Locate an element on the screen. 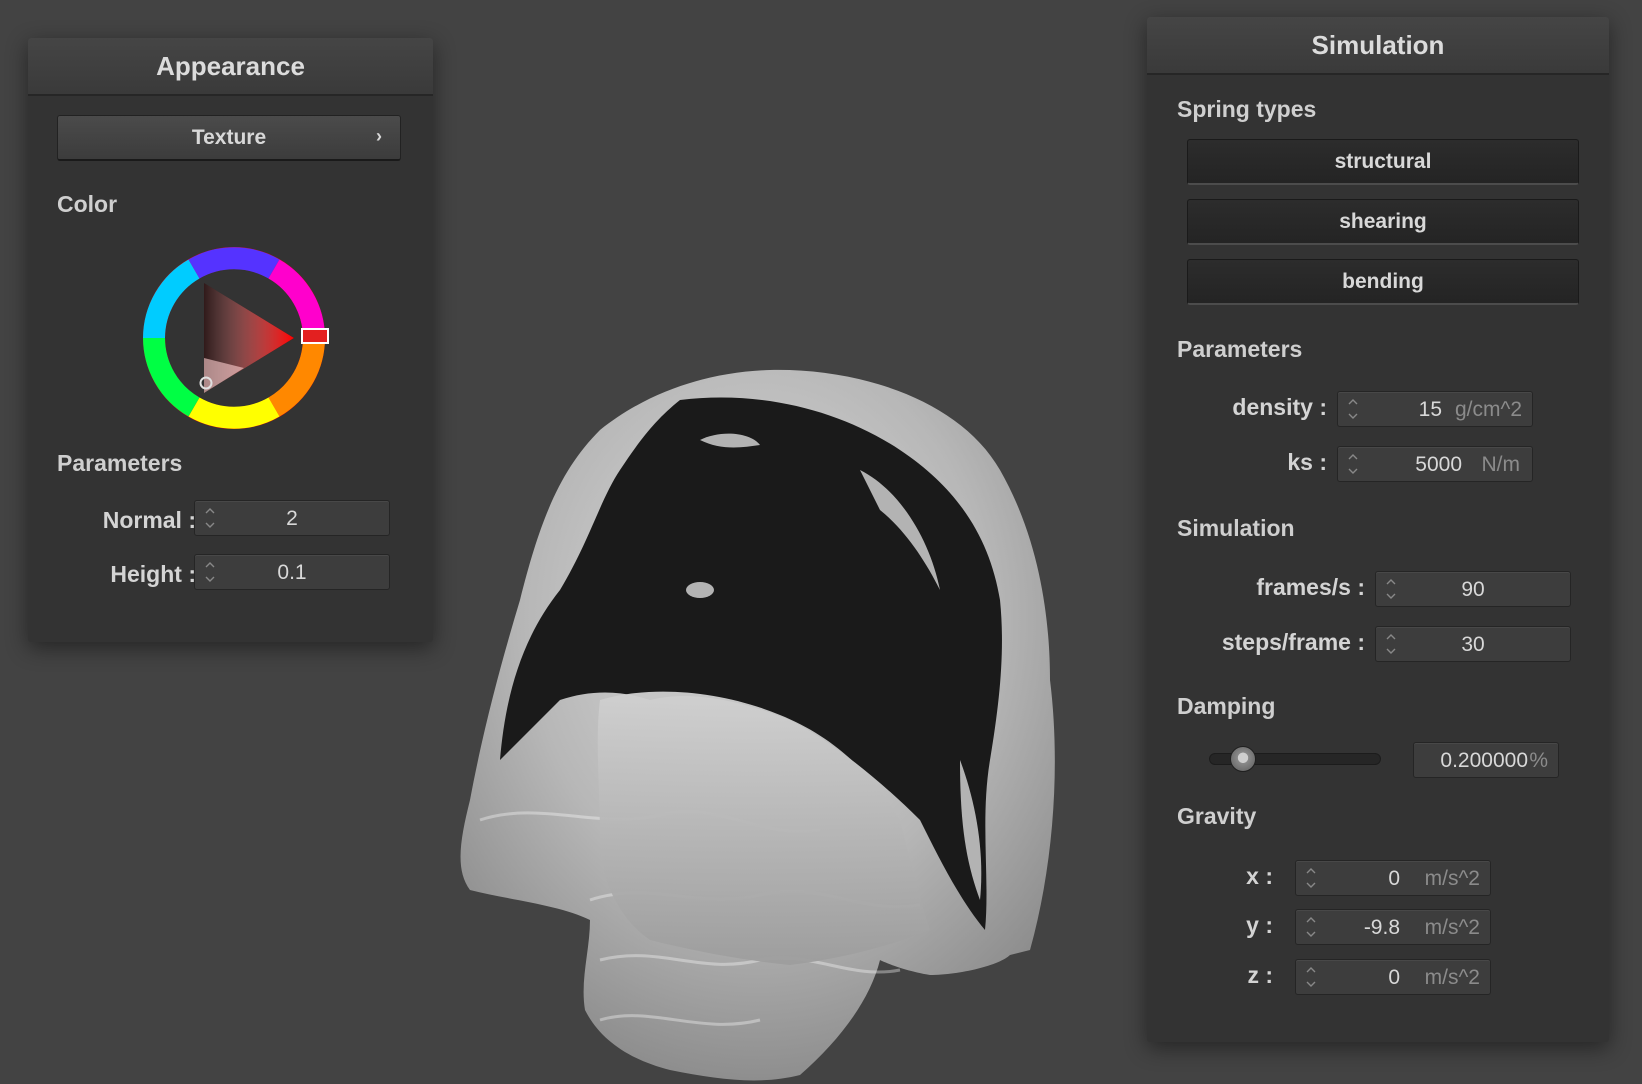  structural-button-label: structural is located at coordinates (1383, 161).